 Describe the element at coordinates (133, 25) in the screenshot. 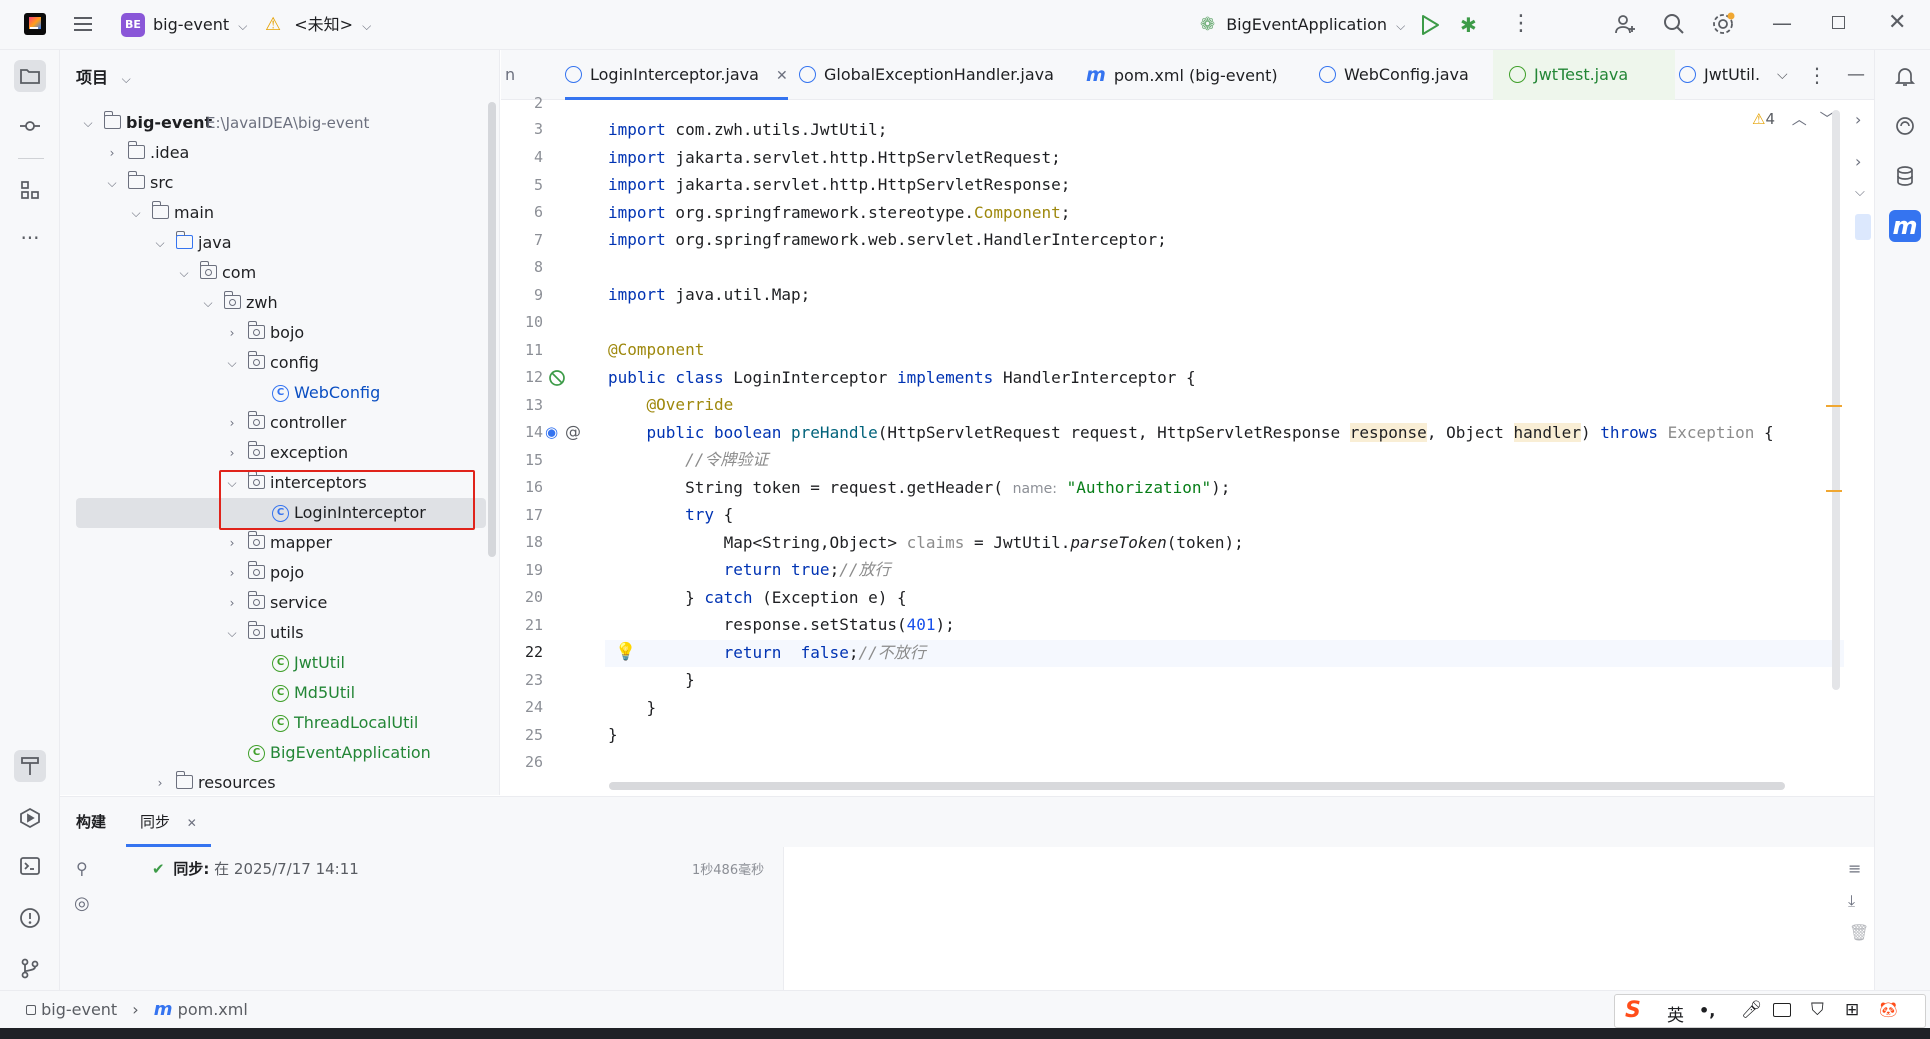

I see `project-badge: BE` at that location.